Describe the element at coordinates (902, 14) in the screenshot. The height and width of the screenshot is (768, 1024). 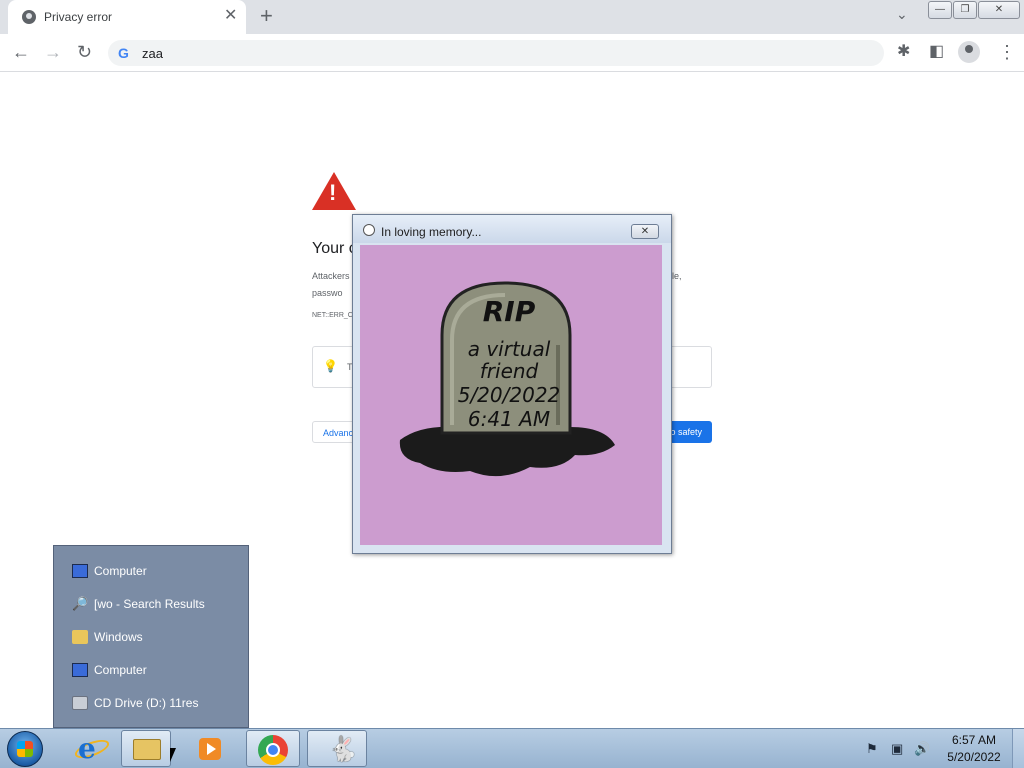
I see `tab-search-chevron-icon: ⌄` at that location.